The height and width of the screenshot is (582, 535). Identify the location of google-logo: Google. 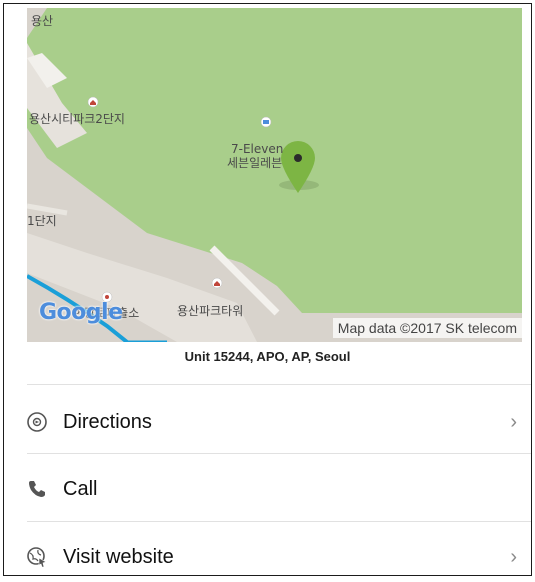
(81, 312).